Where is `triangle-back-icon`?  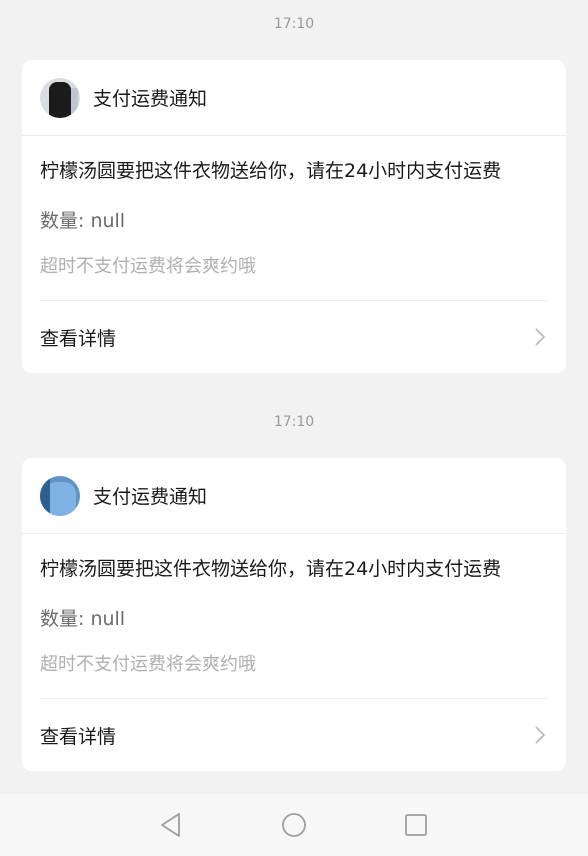 triangle-back-icon is located at coordinates (170, 825).